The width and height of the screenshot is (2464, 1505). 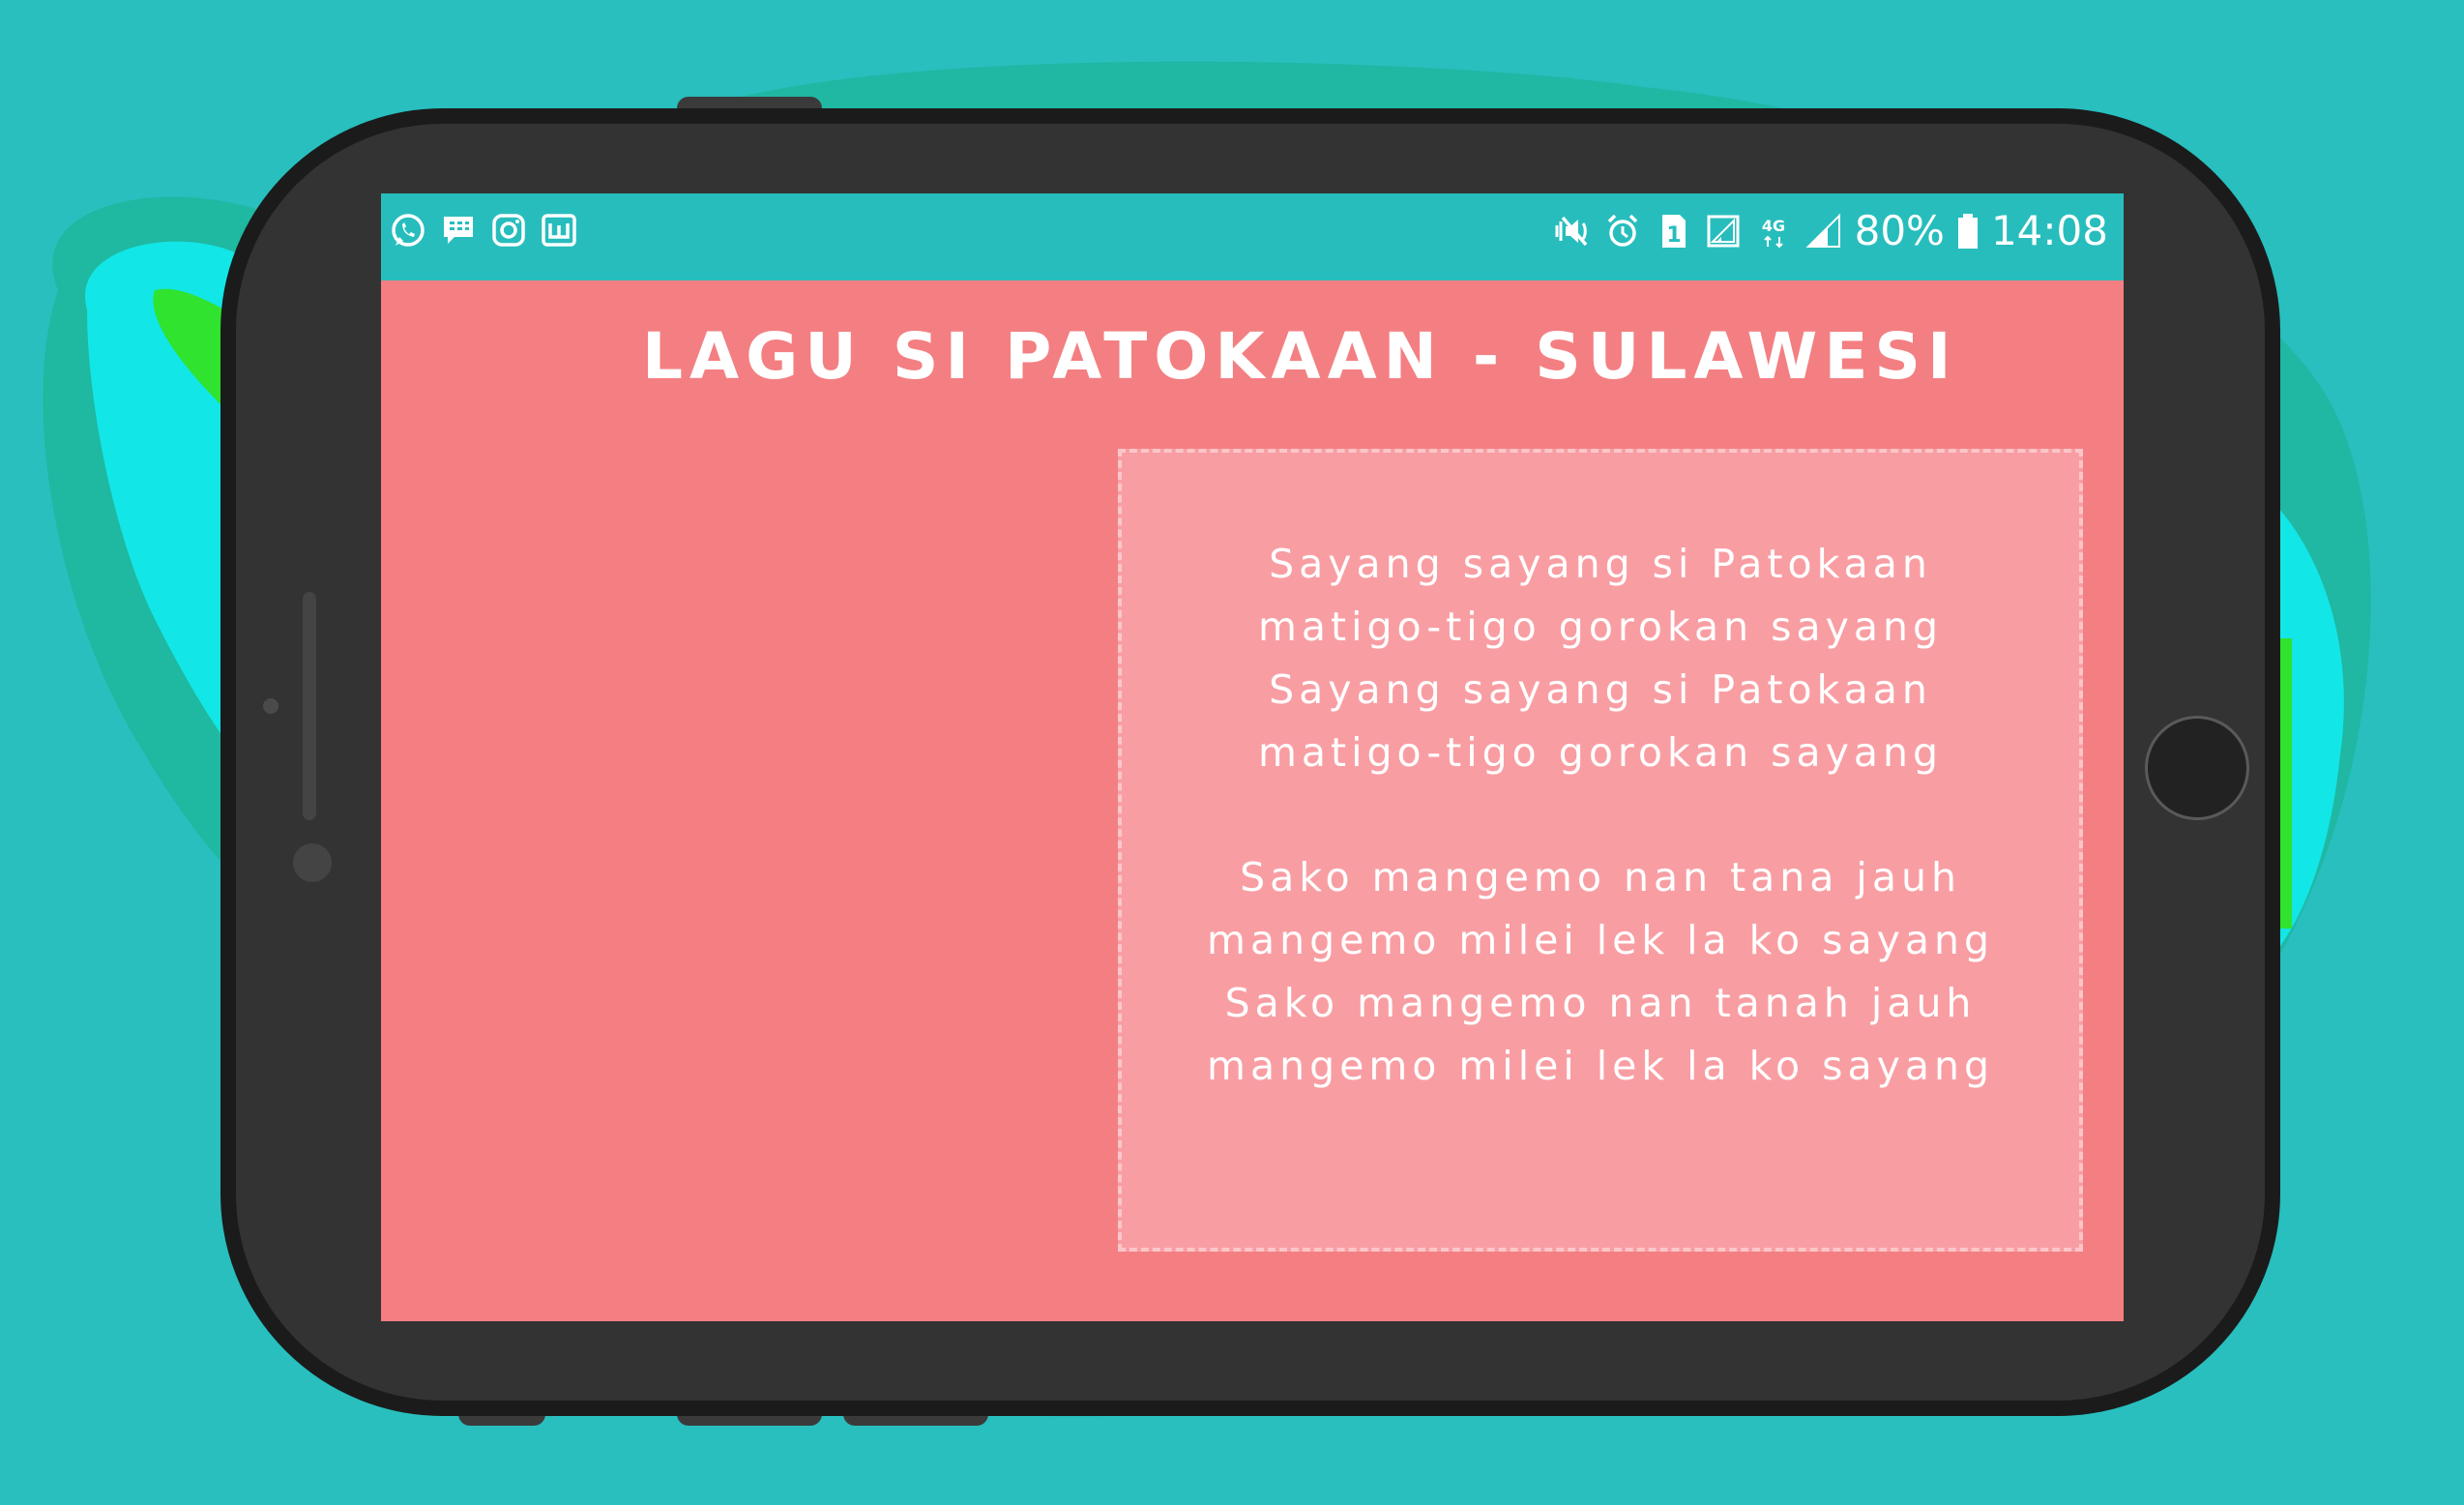 What do you see at coordinates (1571, 231) in the screenshot?
I see `vibrate-mute-icon` at bounding box center [1571, 231].